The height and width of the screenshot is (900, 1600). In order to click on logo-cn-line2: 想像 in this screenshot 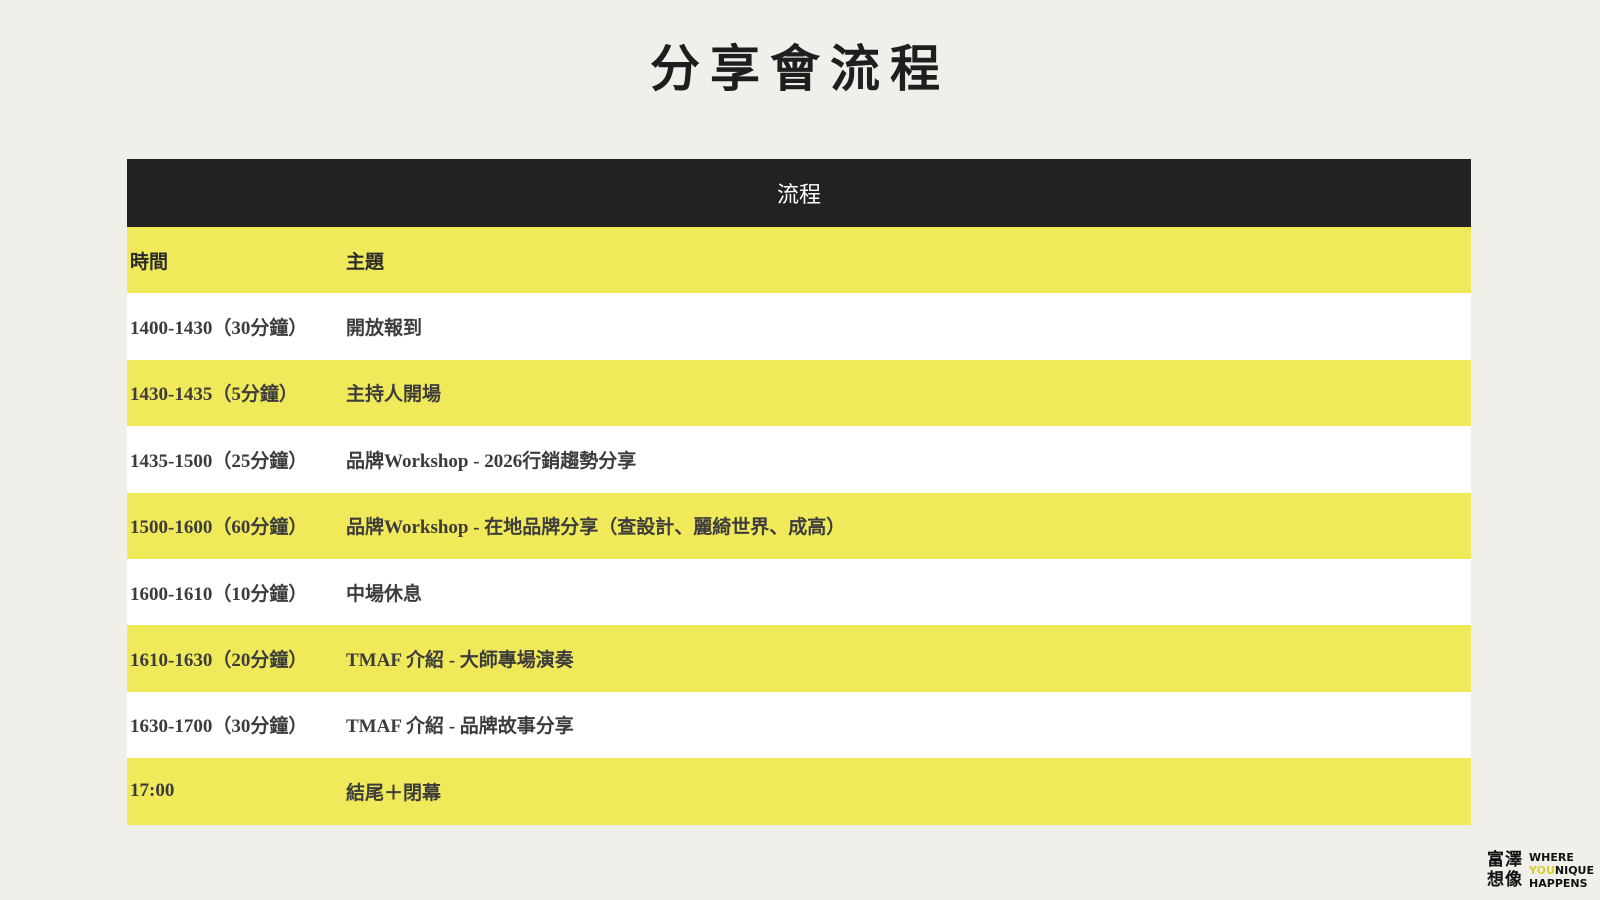, I will do `click(1505, 880)`.